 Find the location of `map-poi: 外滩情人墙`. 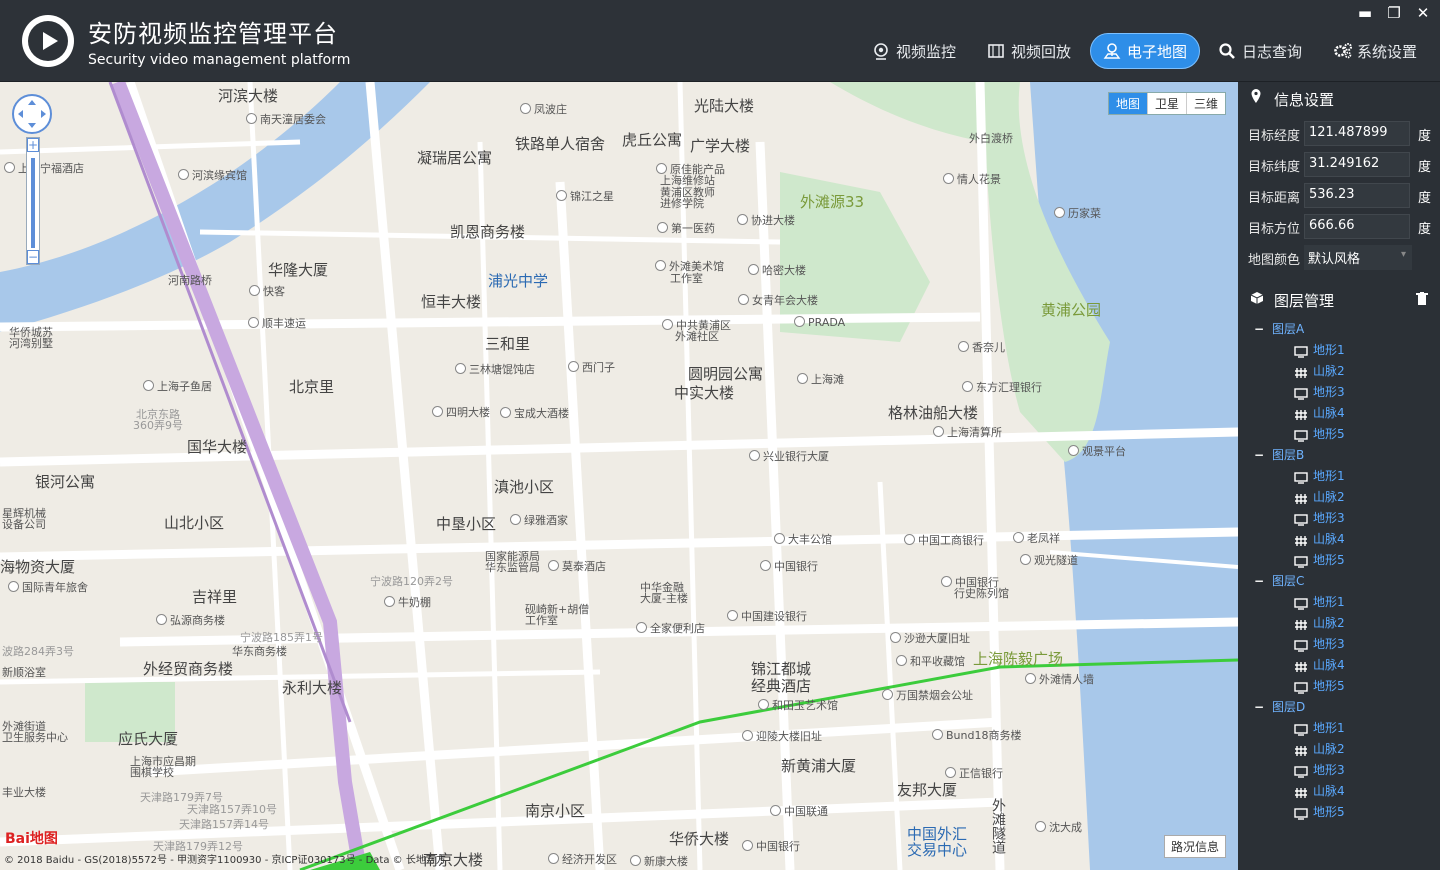

map-poi: 外滩情人墙 is located at coordinates (1059, 679).